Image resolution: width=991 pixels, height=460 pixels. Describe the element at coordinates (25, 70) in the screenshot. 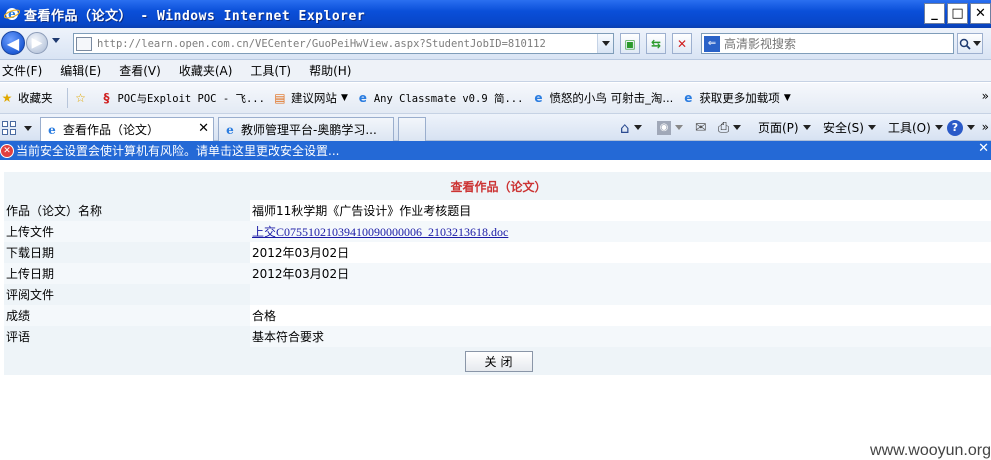

I see `menu-file: 文件(F)` at that location.